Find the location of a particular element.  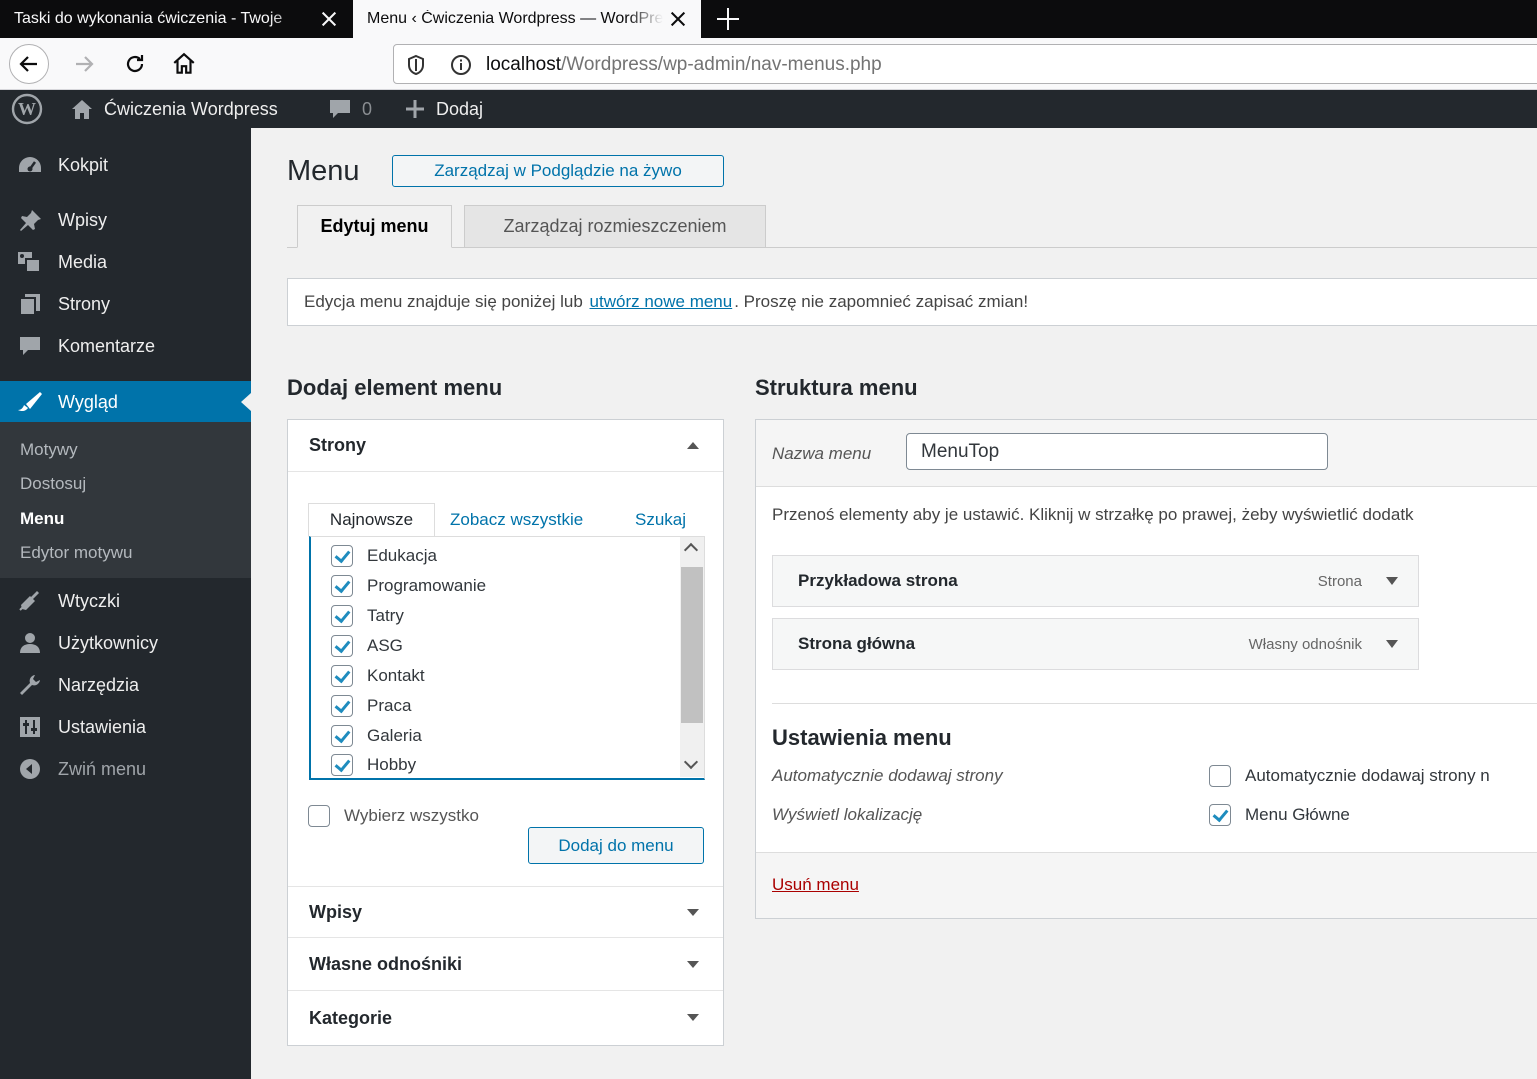

sidebar-item-label: Wtyczki is located at coordinates (89, 600).